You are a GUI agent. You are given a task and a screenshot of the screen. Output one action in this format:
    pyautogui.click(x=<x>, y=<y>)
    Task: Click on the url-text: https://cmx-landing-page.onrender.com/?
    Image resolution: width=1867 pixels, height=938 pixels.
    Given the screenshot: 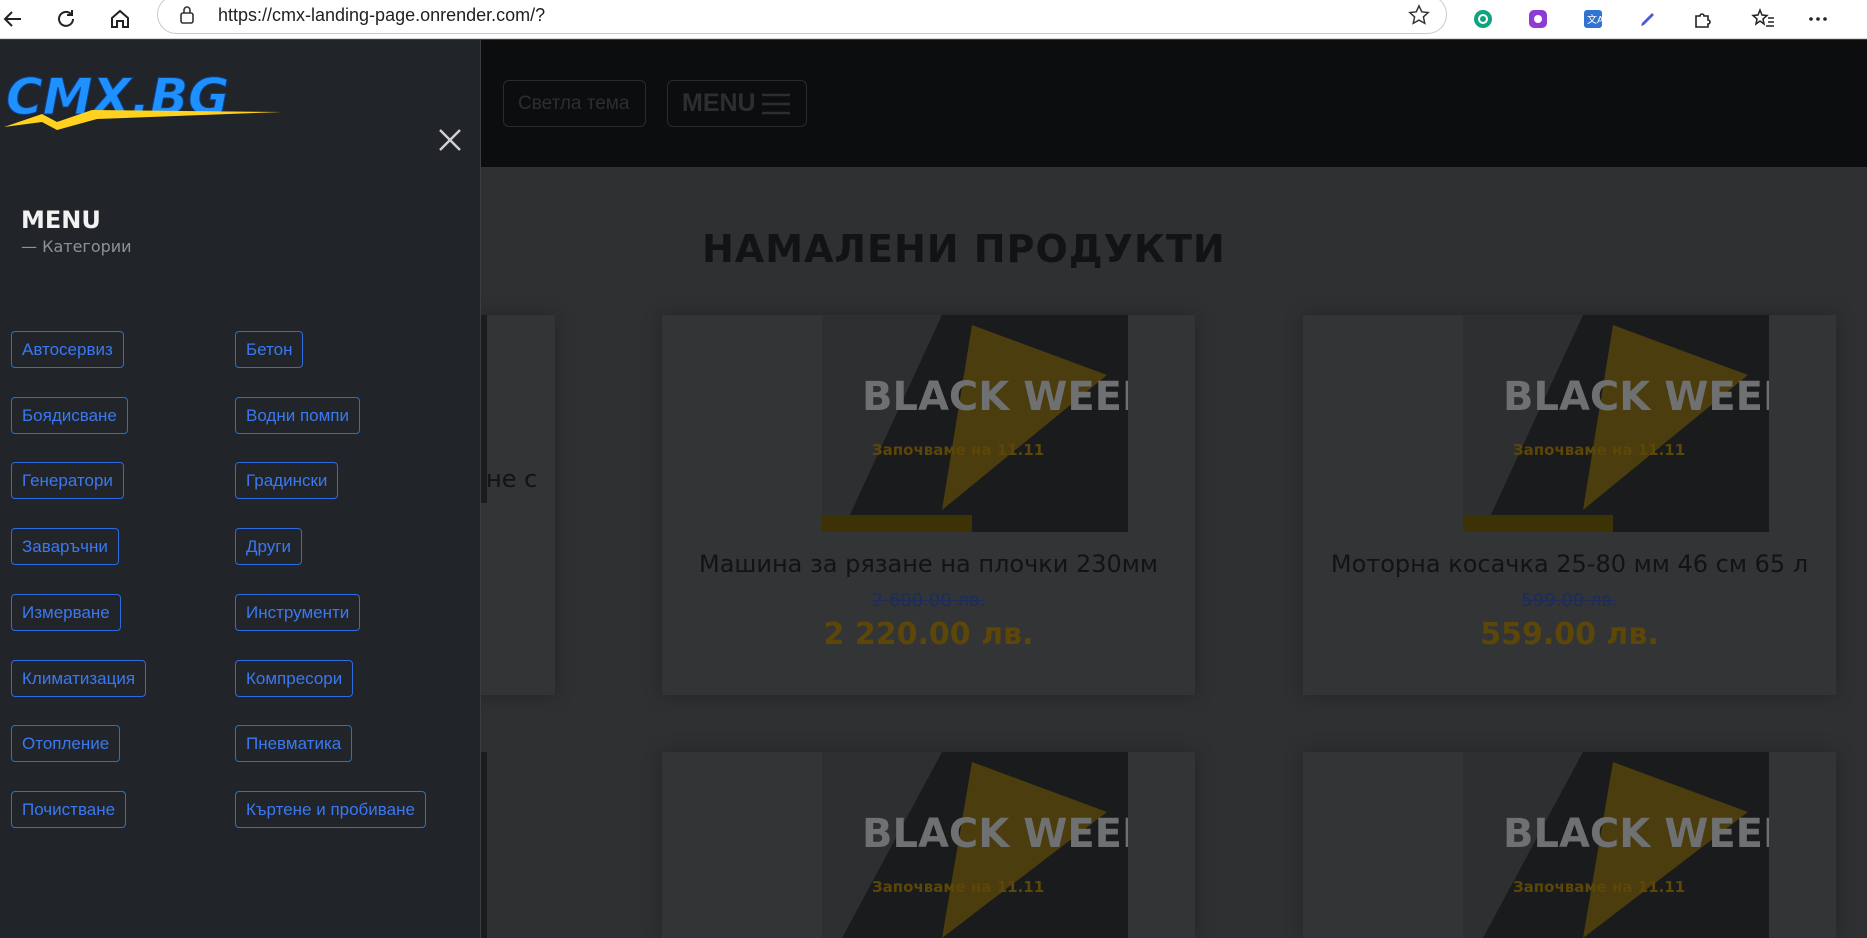 What is the action you would take?
    pyautogui.click(x=381, y=15)
    